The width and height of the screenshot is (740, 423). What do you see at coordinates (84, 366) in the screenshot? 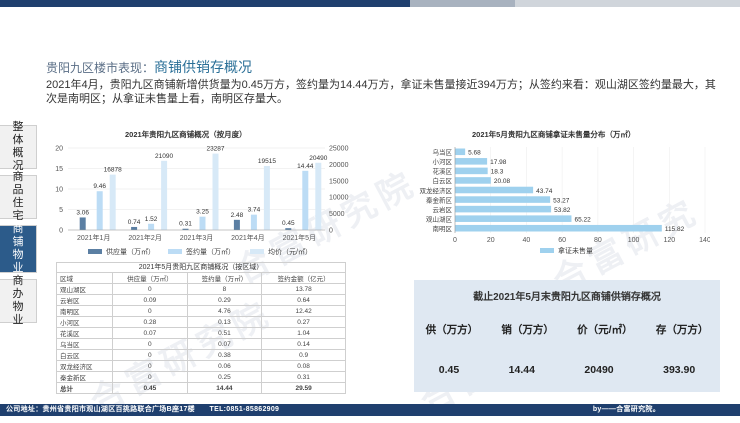
I see `table-cell: 双龙经济区` at bounding box center [84, 366].